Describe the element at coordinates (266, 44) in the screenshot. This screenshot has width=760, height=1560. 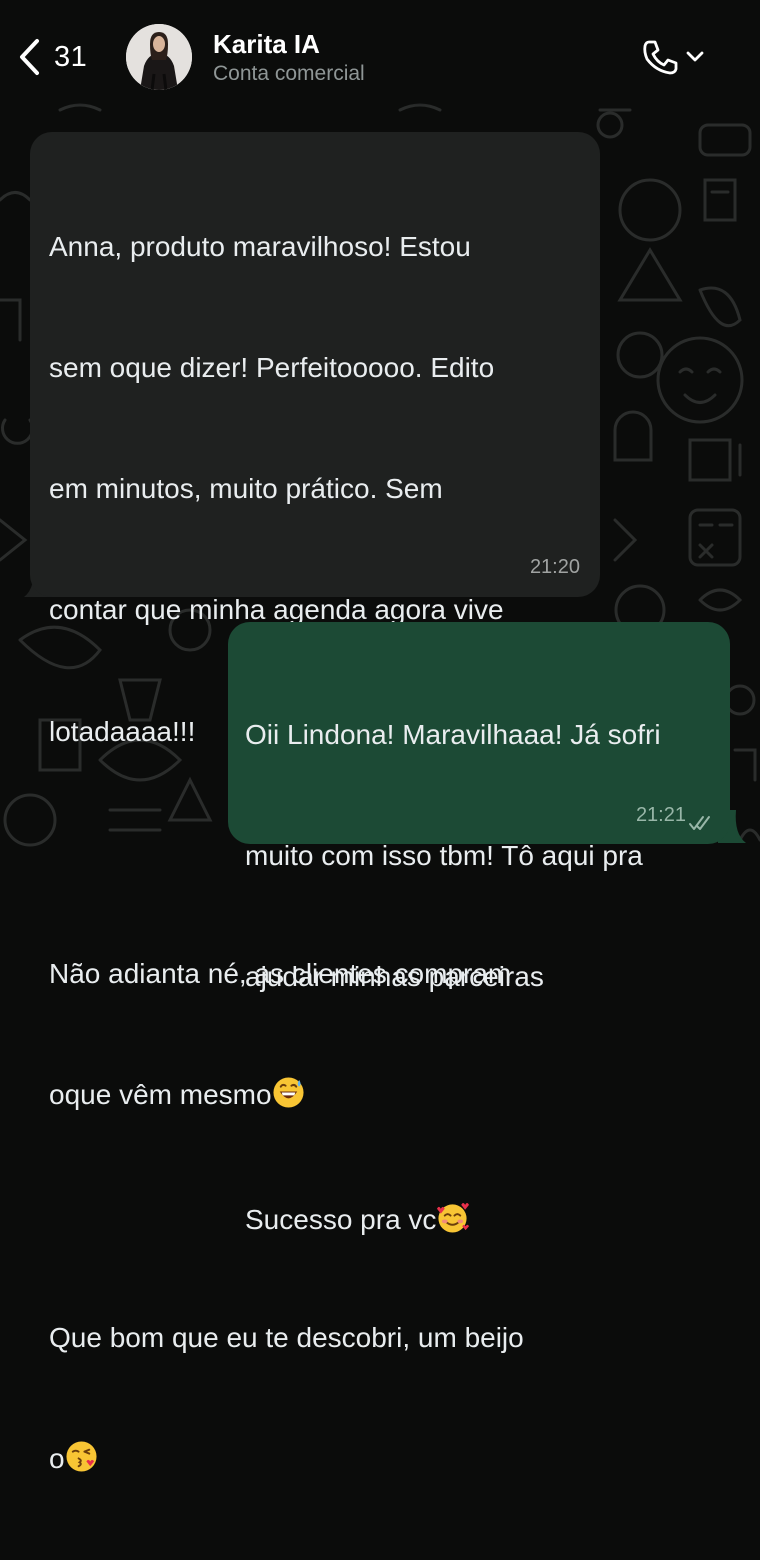
I see `contact-name: Karita IA` at that location.